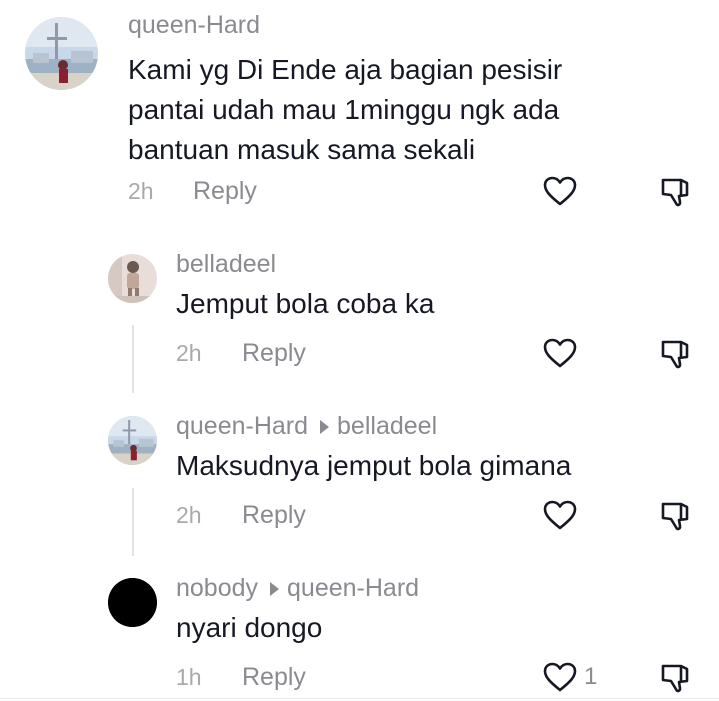 The image size is (719, 701). I want to click on person-photo-avatar, so click(132, 278).